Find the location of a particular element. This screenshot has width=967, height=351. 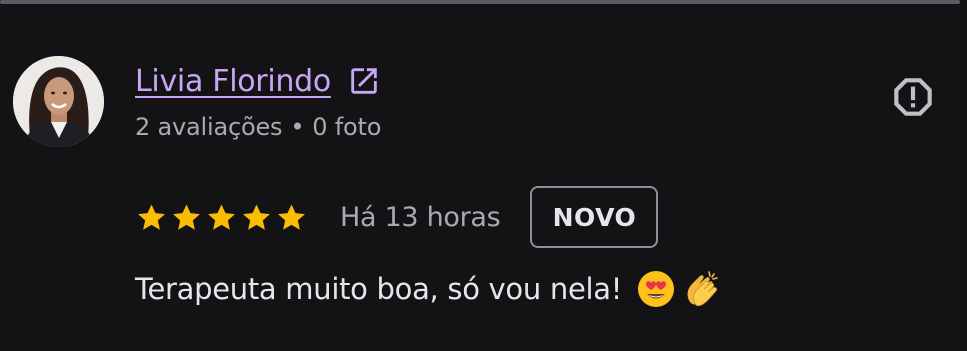

avatar-photo is located at coordinates (58, 101).